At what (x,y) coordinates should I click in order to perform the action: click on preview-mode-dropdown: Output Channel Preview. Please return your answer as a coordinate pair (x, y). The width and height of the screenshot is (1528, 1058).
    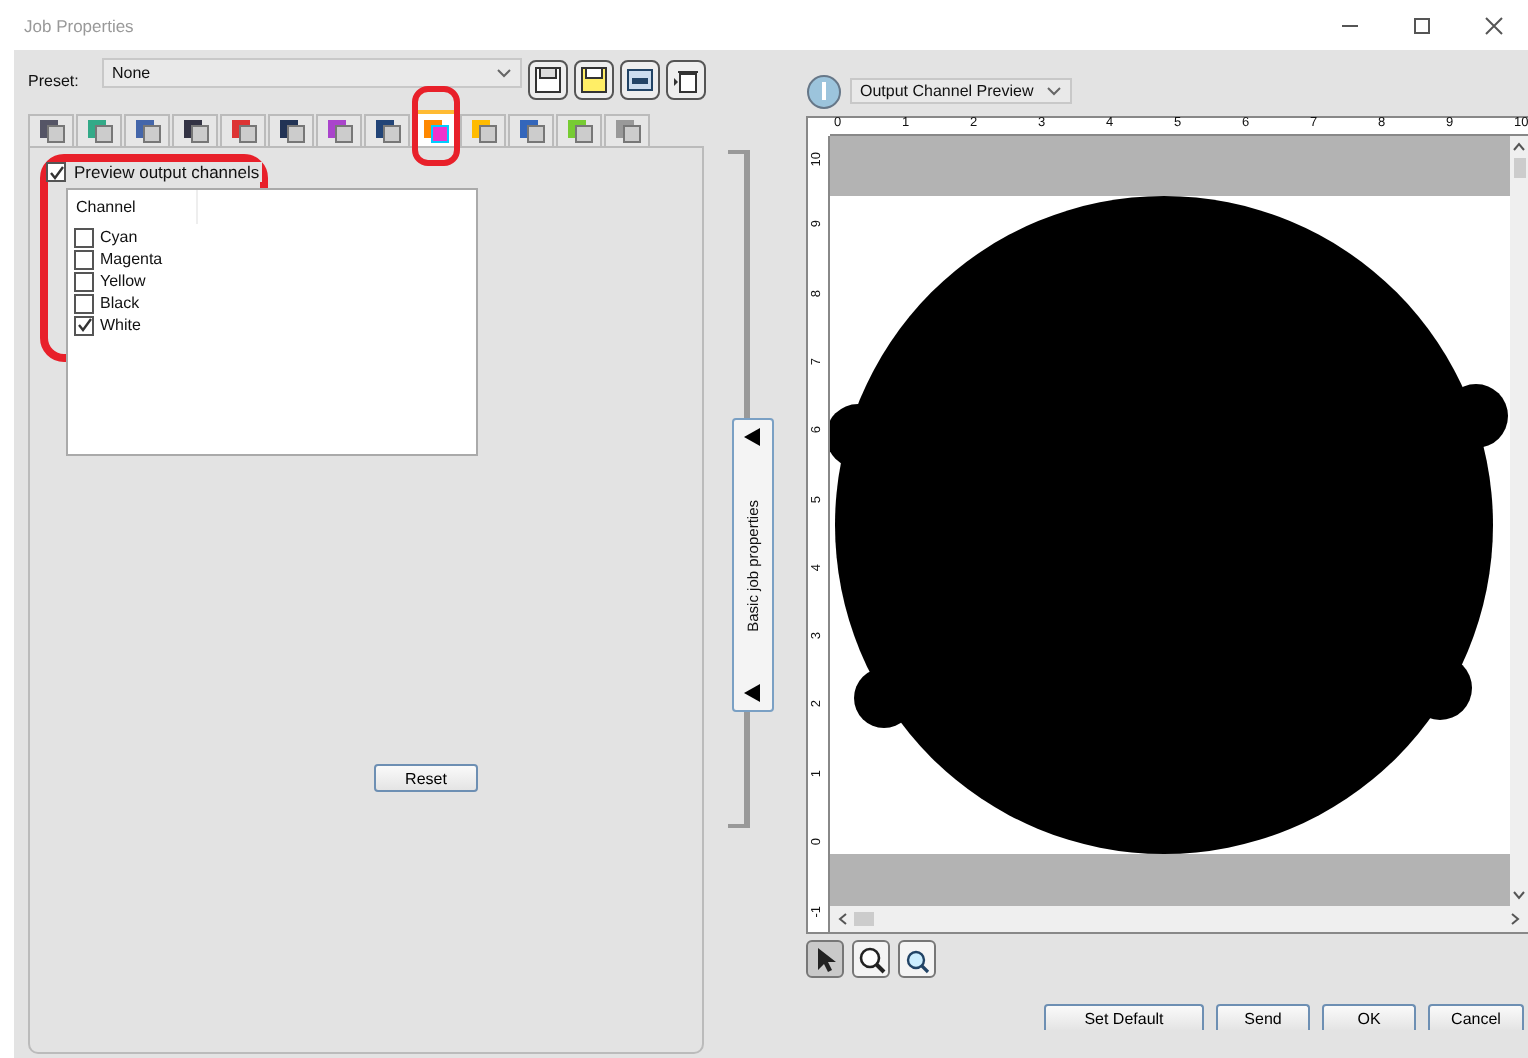
    Looking at the image, I should click on (961, 91).